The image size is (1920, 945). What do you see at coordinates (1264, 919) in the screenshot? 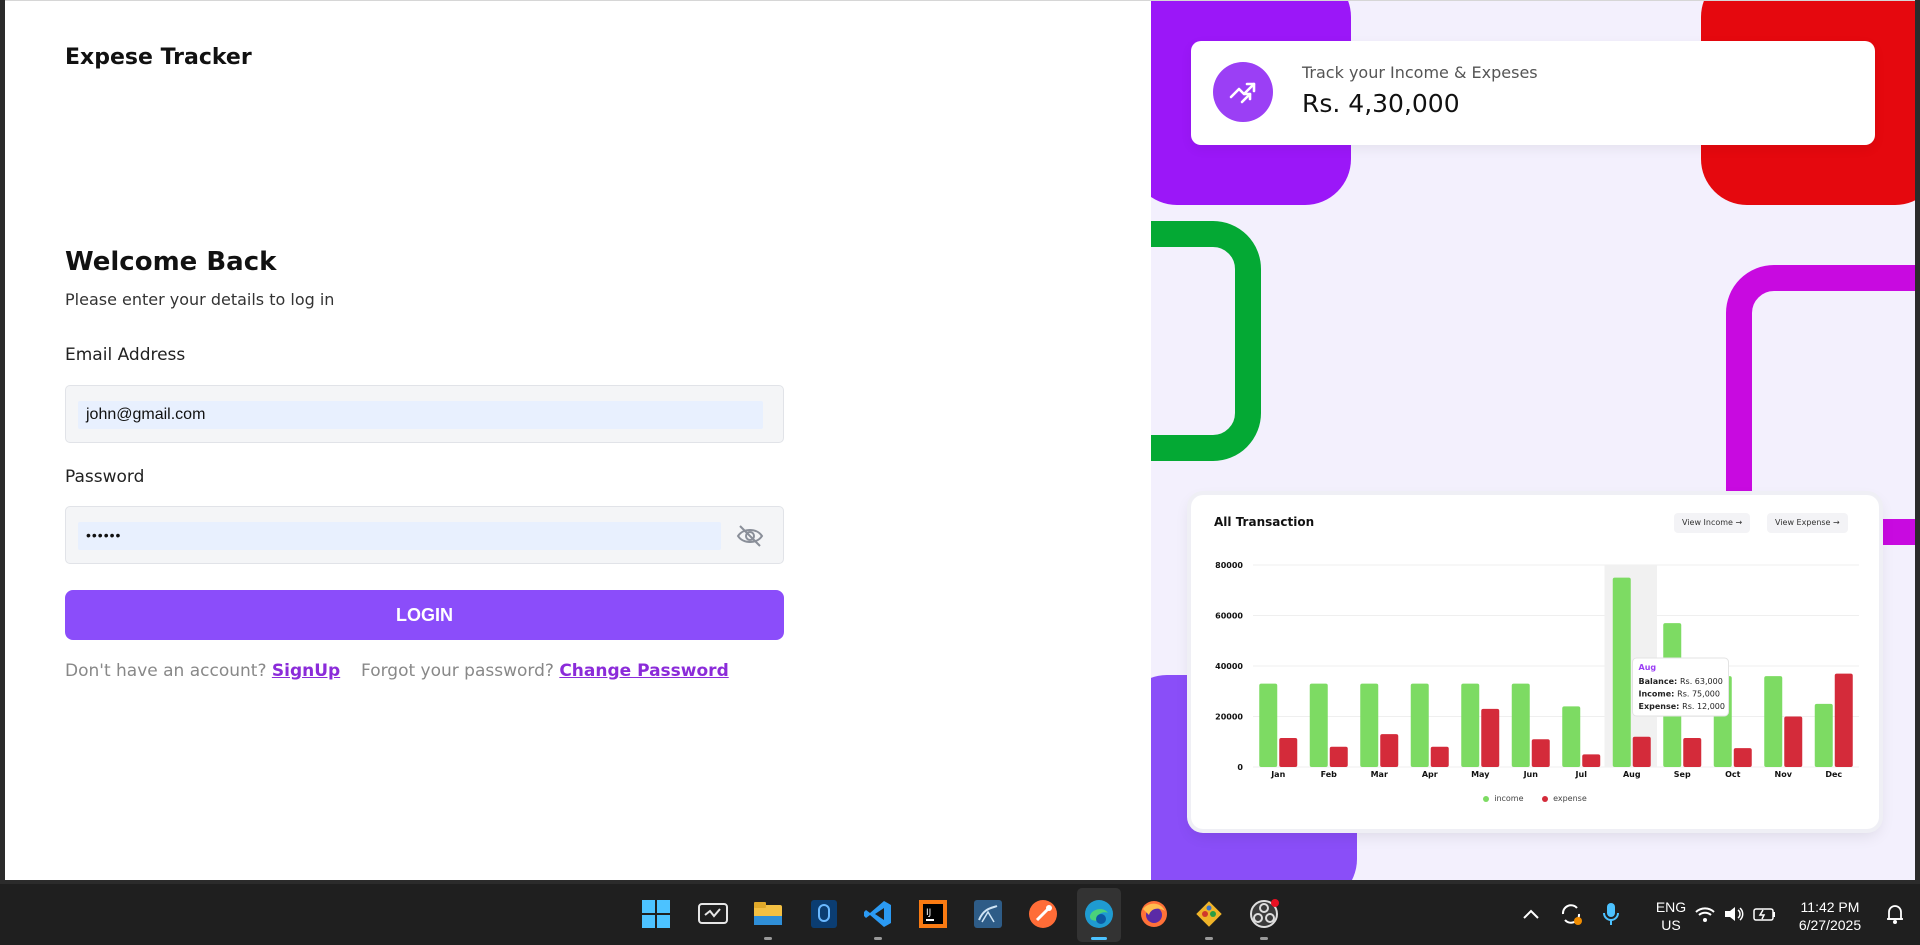
I see `obs-icon` at bounding box center [1264, 919].